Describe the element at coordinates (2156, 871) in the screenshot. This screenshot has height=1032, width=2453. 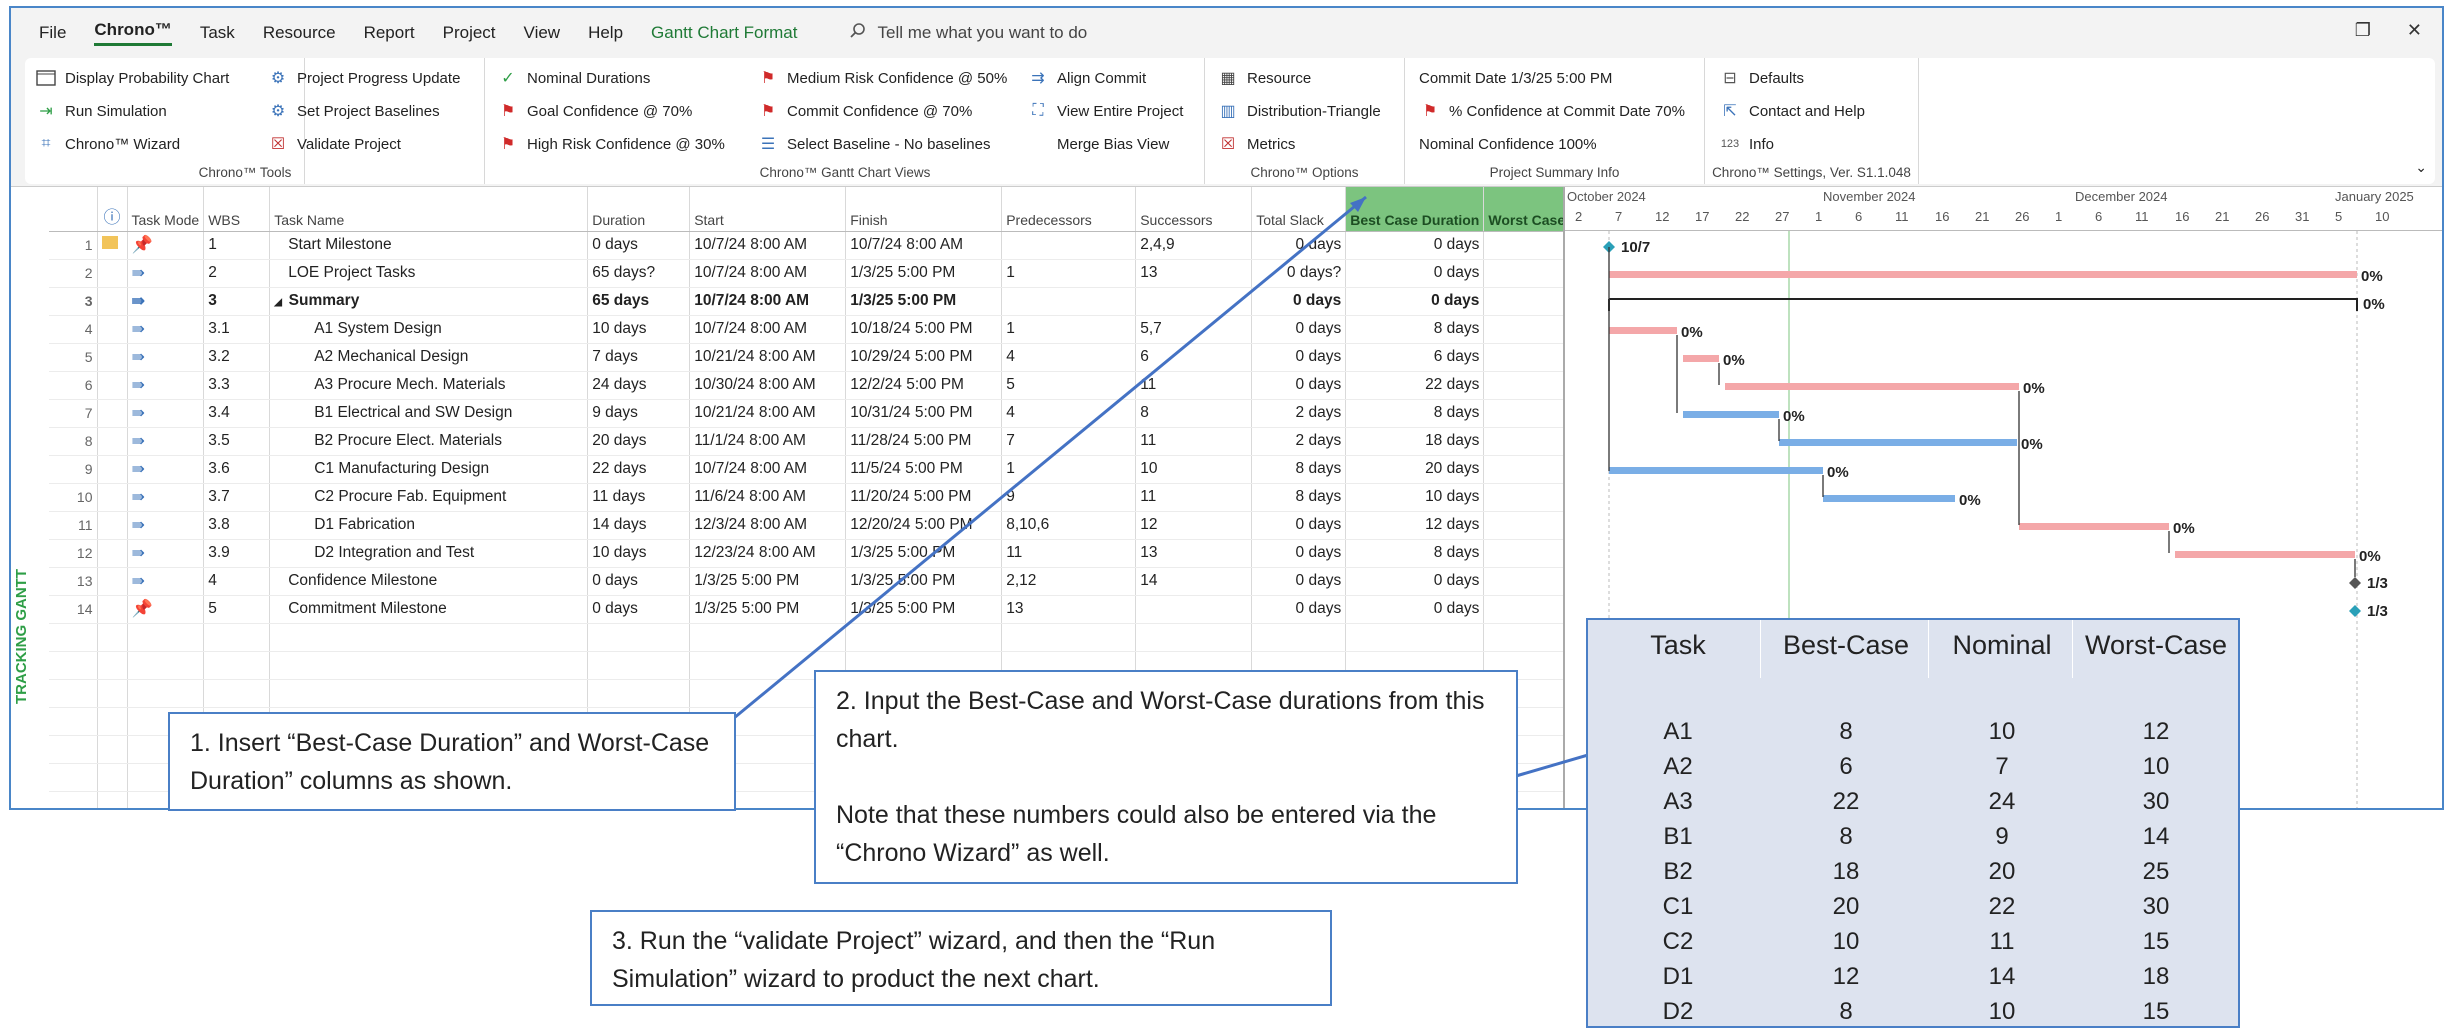
I see `duration-table-cell: 25` at that location.